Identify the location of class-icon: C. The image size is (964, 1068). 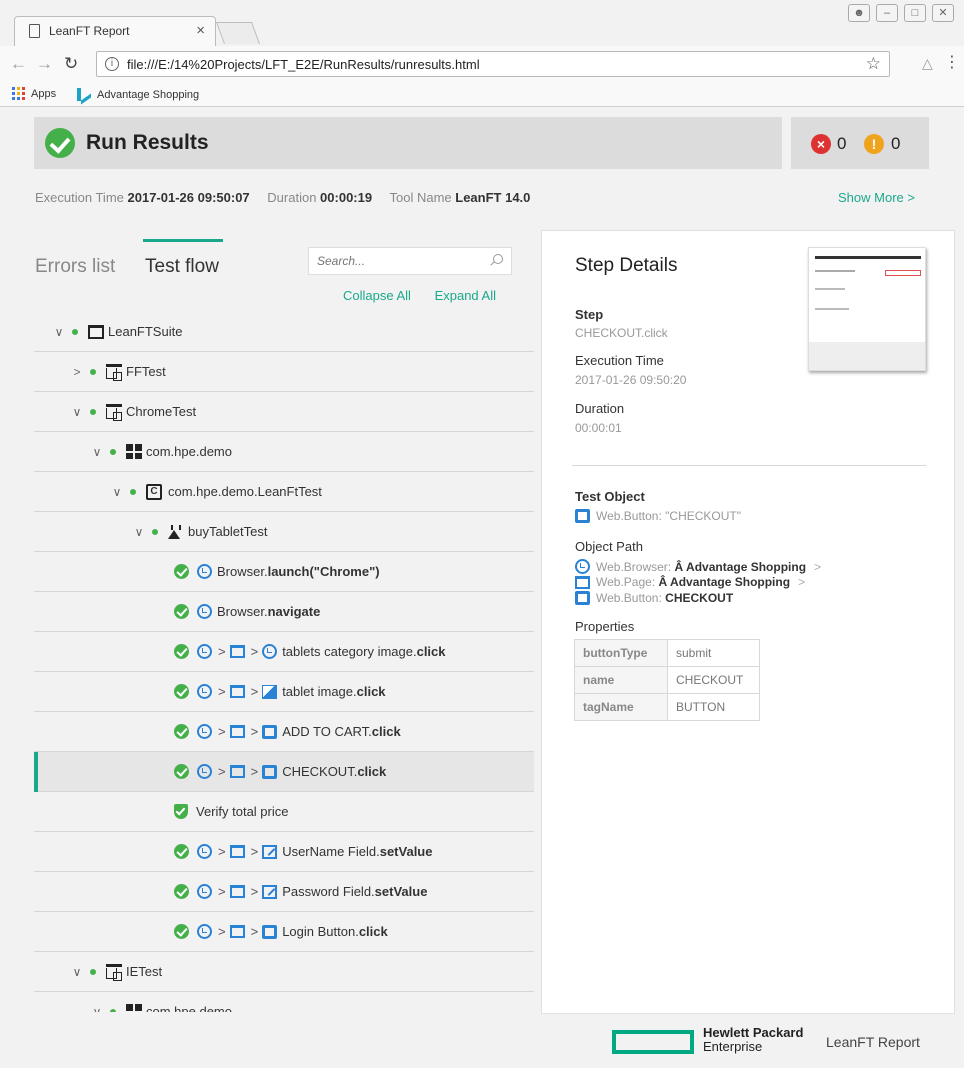
(154, 491).